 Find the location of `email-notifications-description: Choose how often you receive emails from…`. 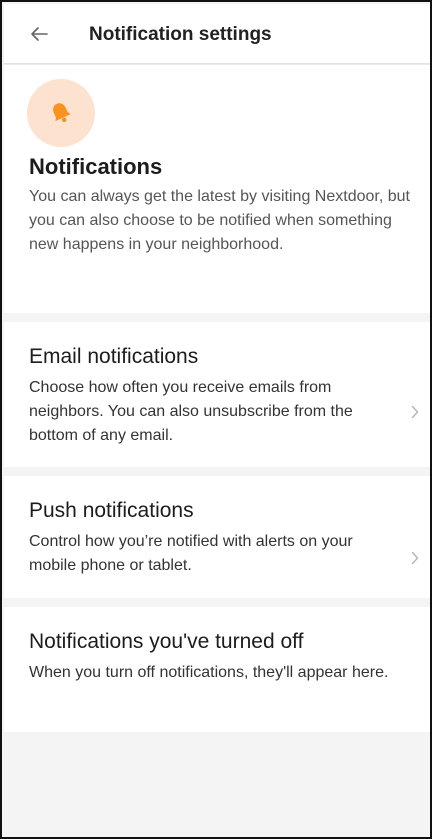

email-notifications-description: Choose how often you receive emails from… is located at coordinates (191, 411).